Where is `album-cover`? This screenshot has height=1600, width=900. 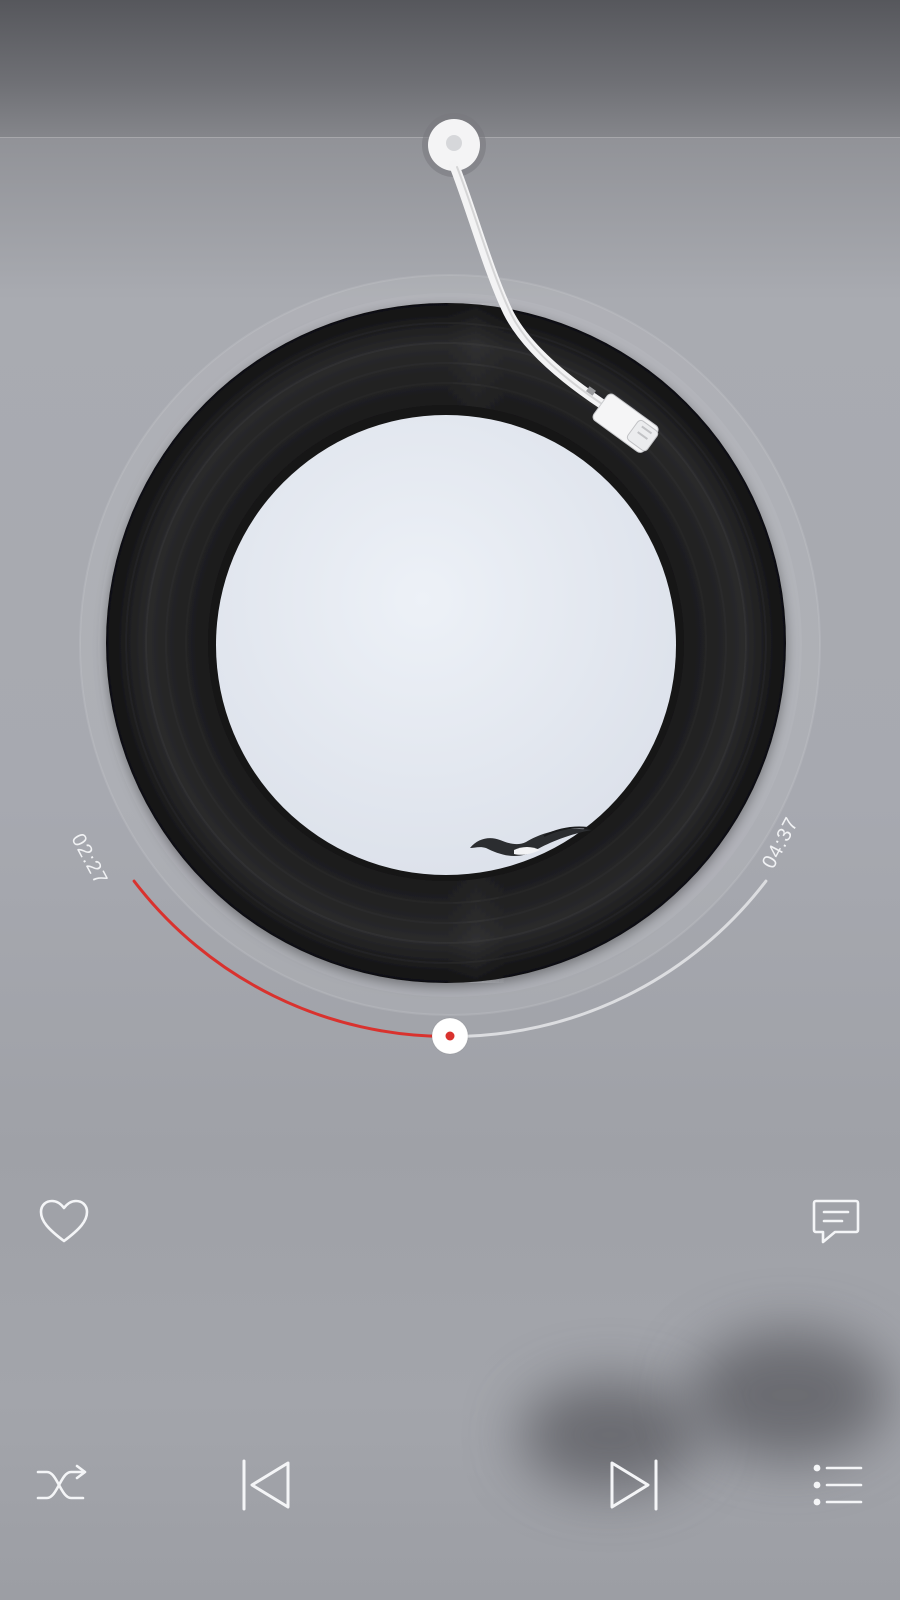
album-cover is located at coordinates (446, 645).